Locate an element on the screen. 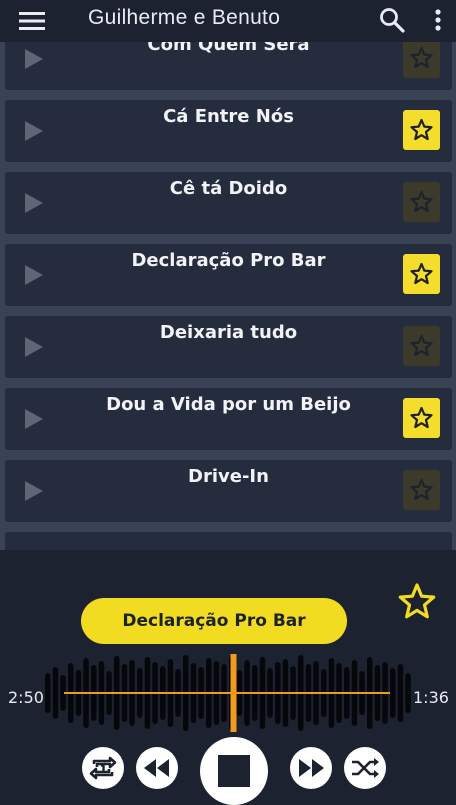  song-title: Dou a Vida por um Beijo is located at coordinates (228, 404).